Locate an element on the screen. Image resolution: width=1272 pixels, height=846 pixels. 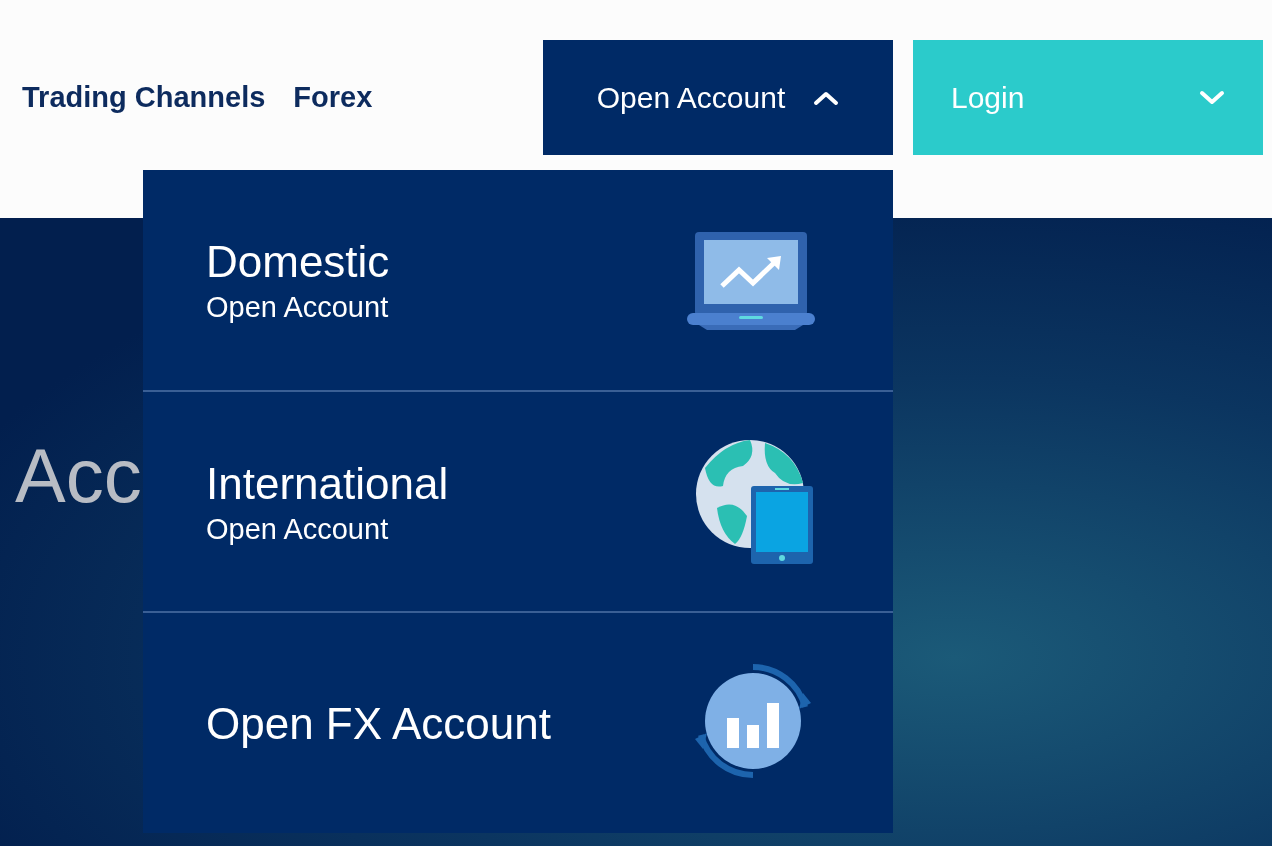
open-account-button: Open Account is located at coordinates (718, 97).